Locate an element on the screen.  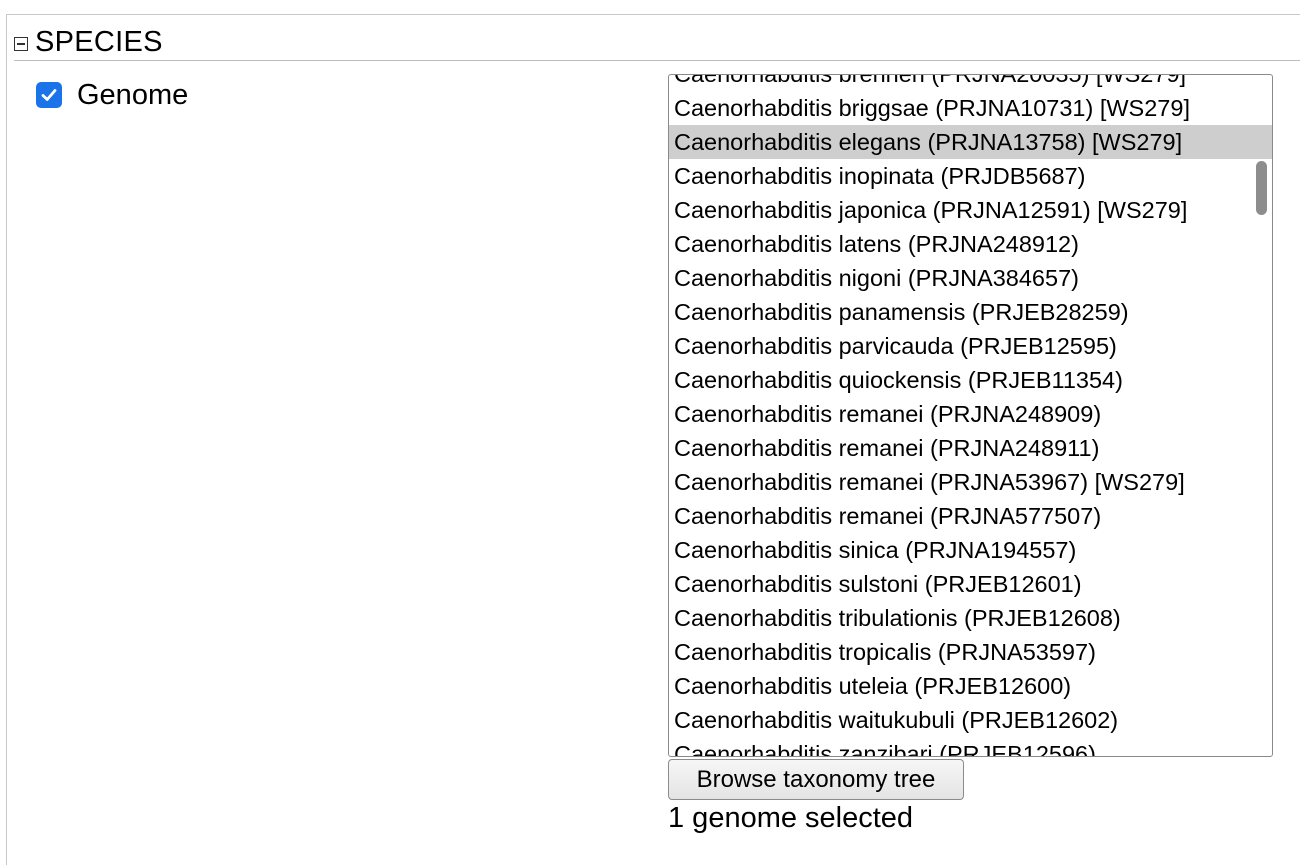
scrollbar-thumb is located at coordinates (1261, 188).